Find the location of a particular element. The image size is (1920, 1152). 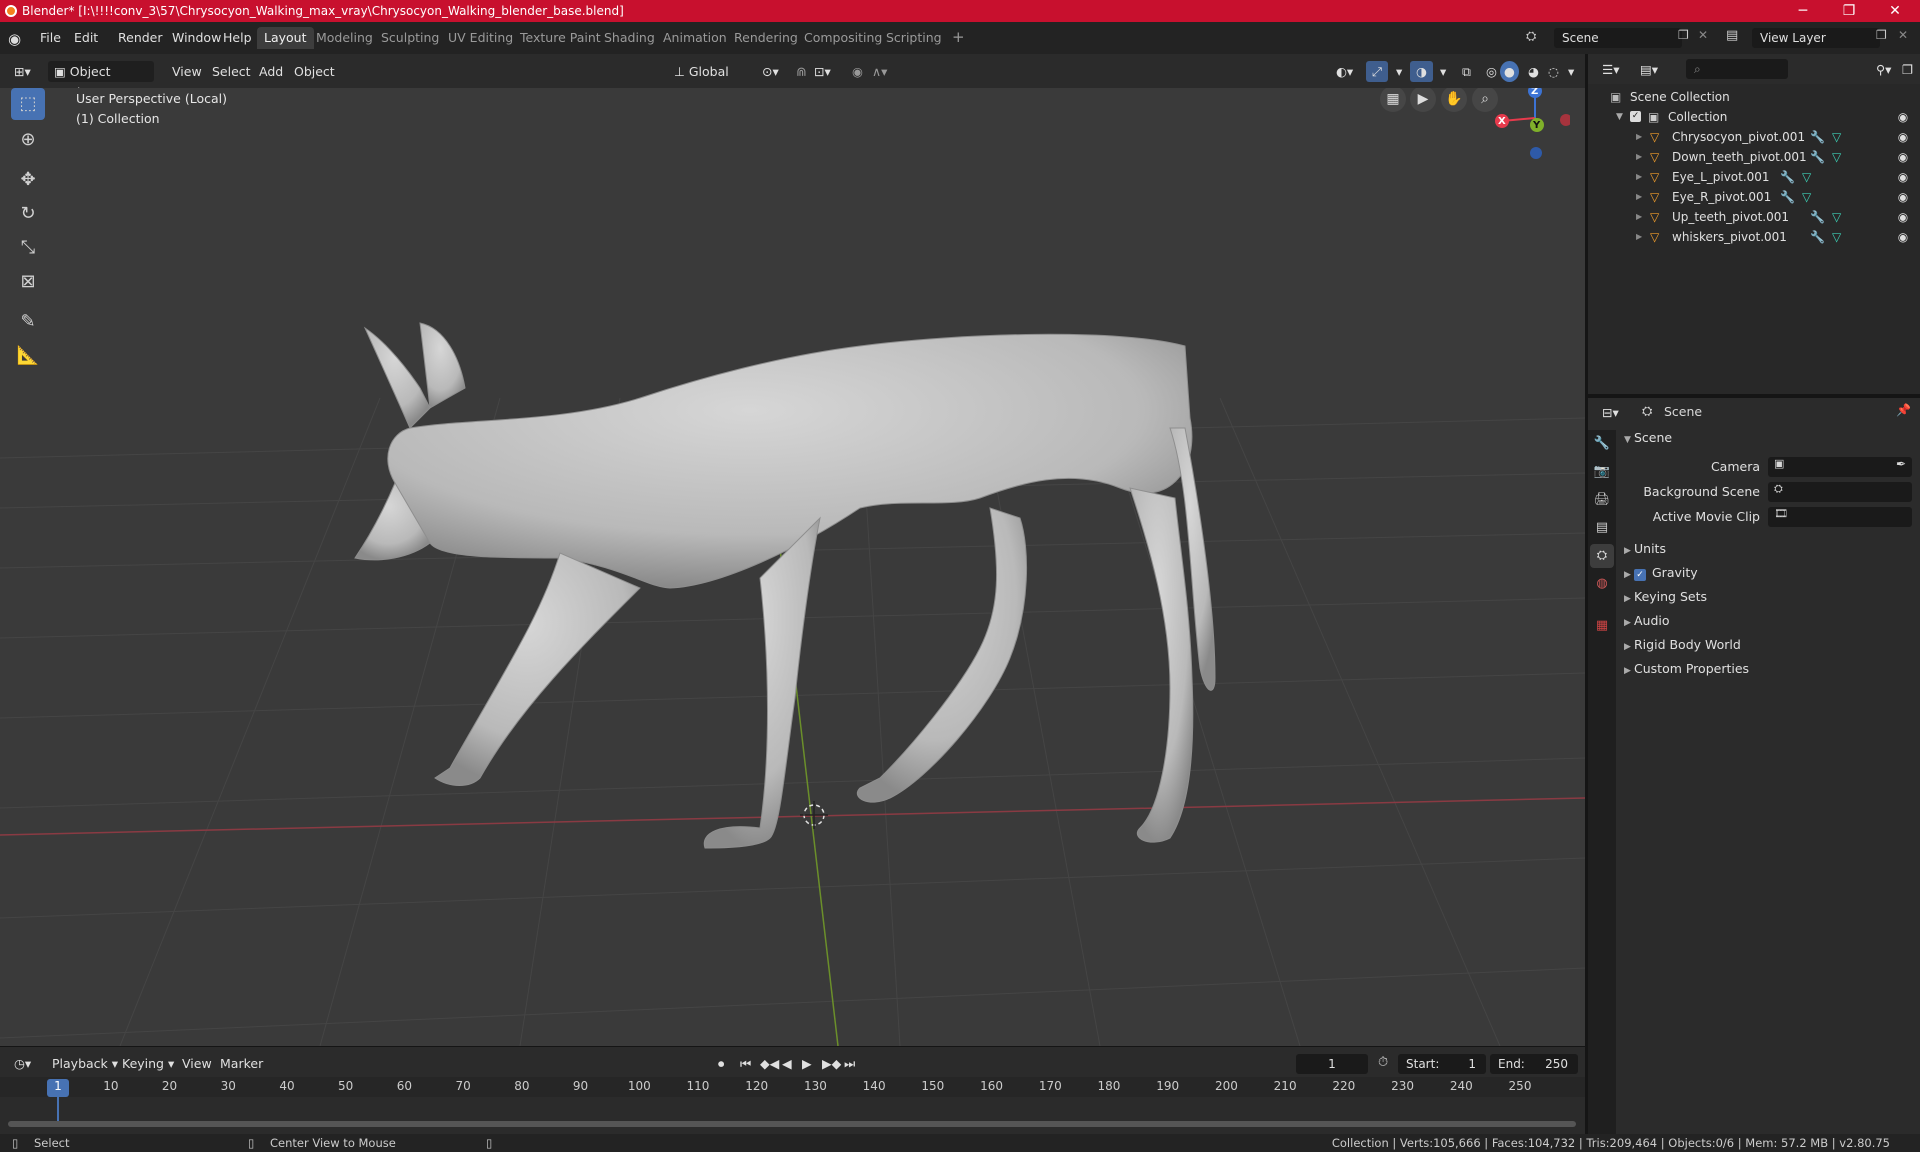

menu-file: File is located at coordinates (50, 37).